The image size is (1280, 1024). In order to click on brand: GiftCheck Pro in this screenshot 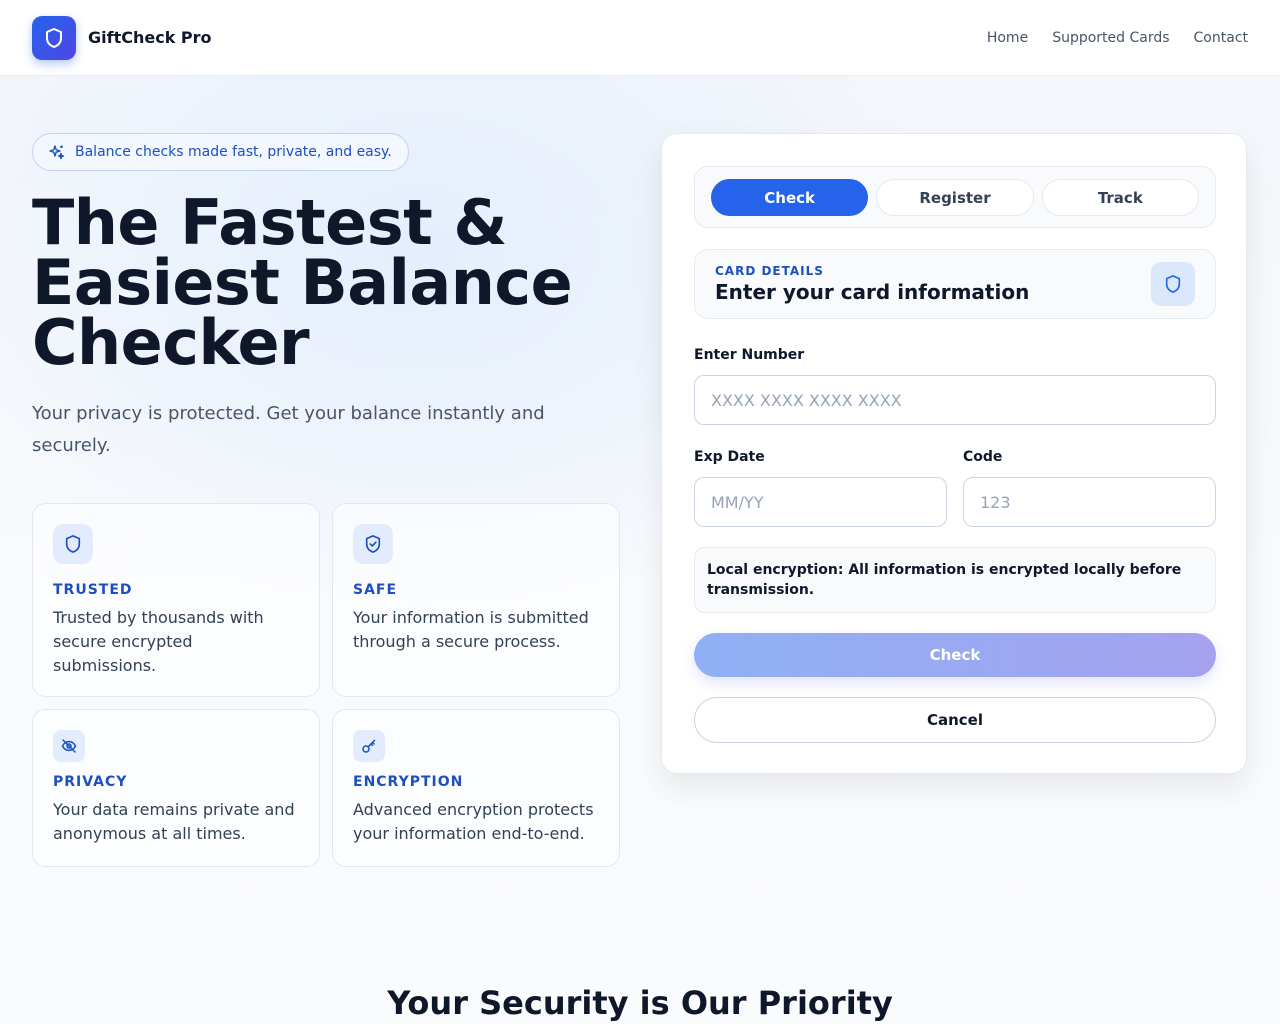, I will do `click(122, 37)`.